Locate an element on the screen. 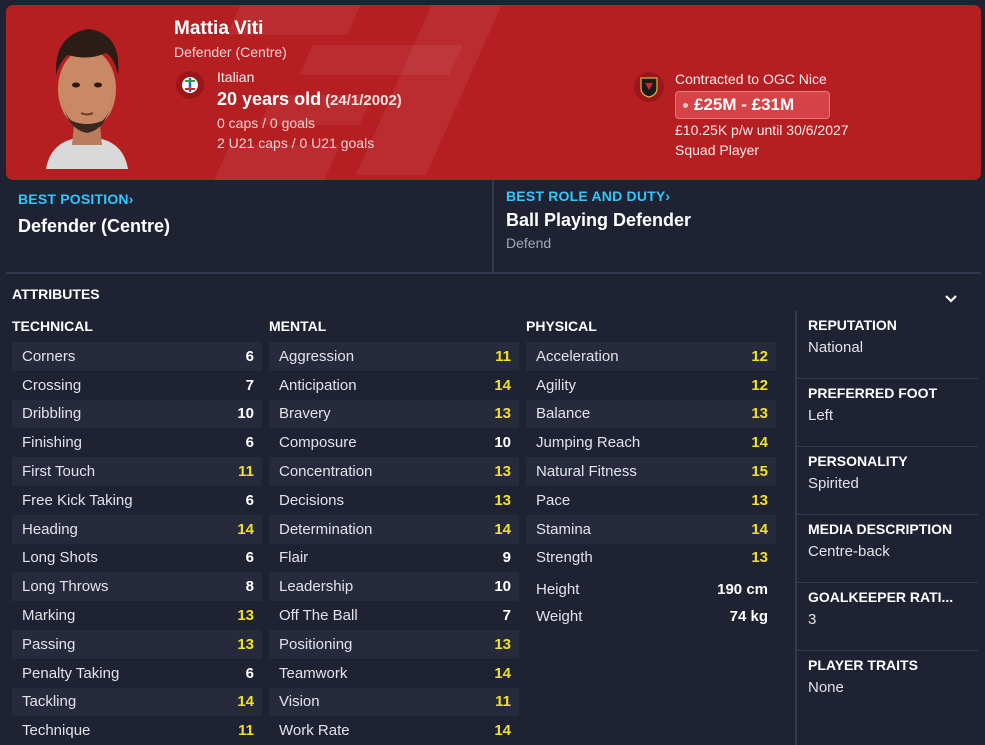 The height and width of the screenshot is (745, 985). preferred-foot-label: PREFERRED FOOT is located at coordinates (873, 393).